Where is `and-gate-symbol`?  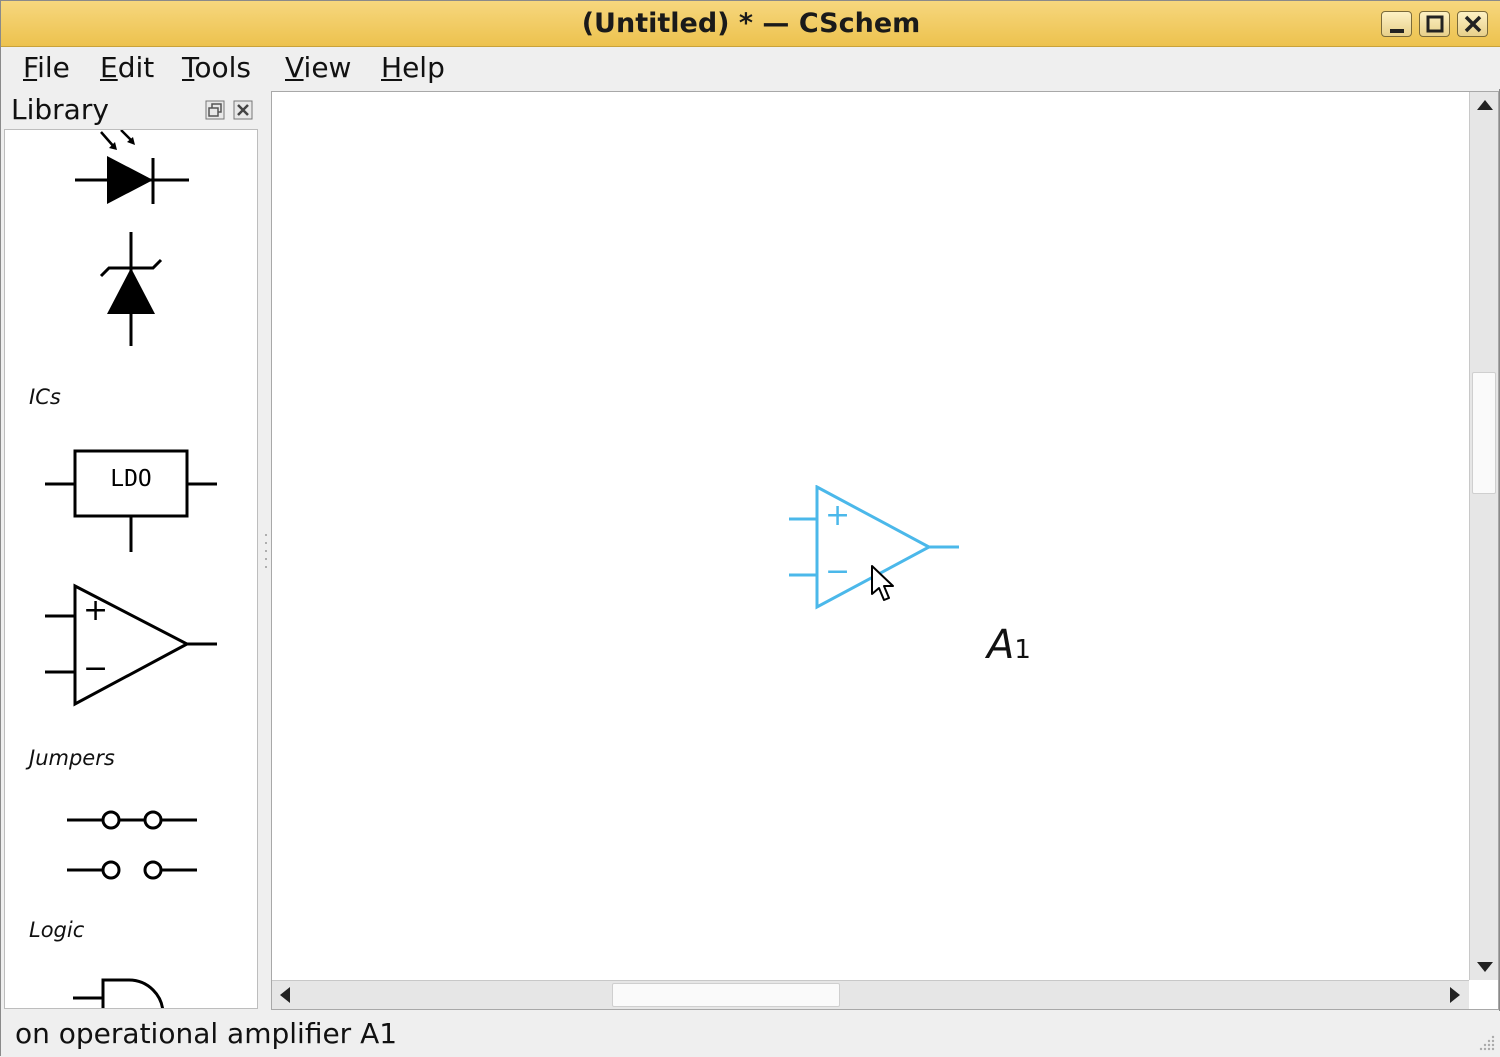 and-gate-symbol is located at coordinates (136, 992).